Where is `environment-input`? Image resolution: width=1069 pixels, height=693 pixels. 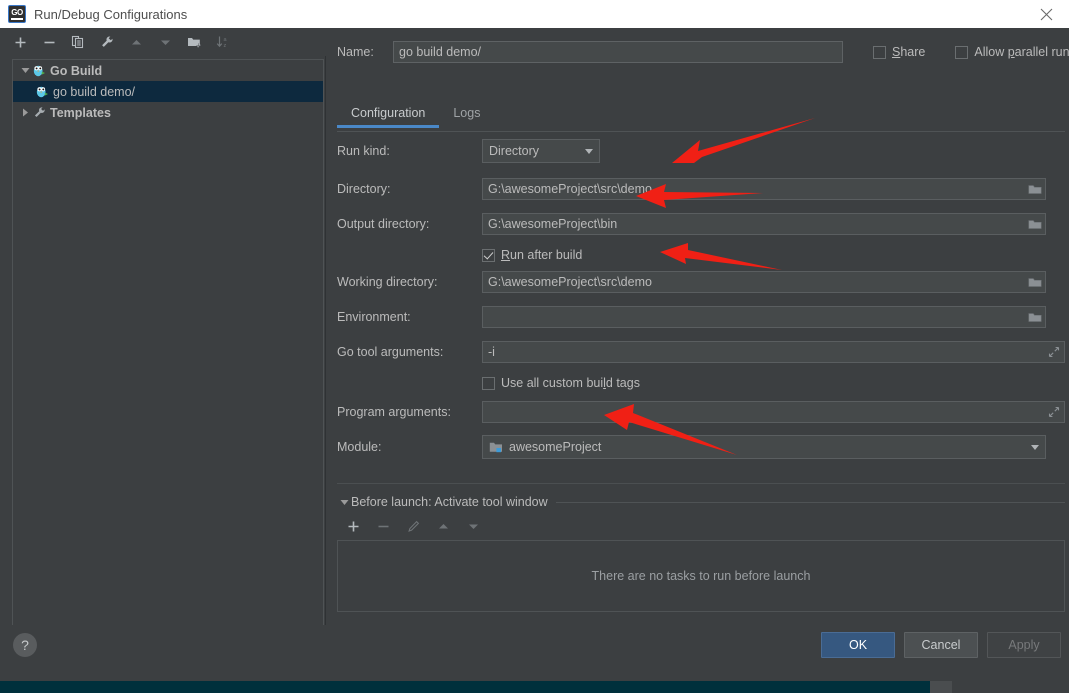 environment-input is located at coordinates (764, 317).